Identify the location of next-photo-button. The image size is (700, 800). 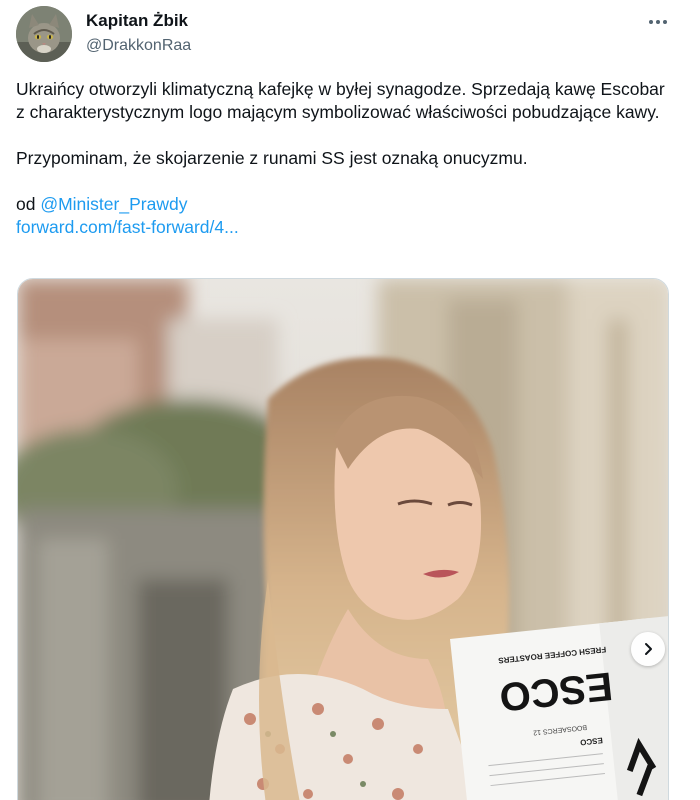
(648, 649).